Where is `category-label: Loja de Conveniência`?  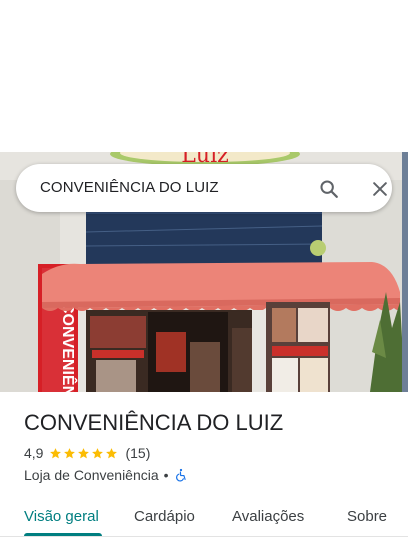
category-label: Loja de Conveniência is located at coordinates (91, 475).